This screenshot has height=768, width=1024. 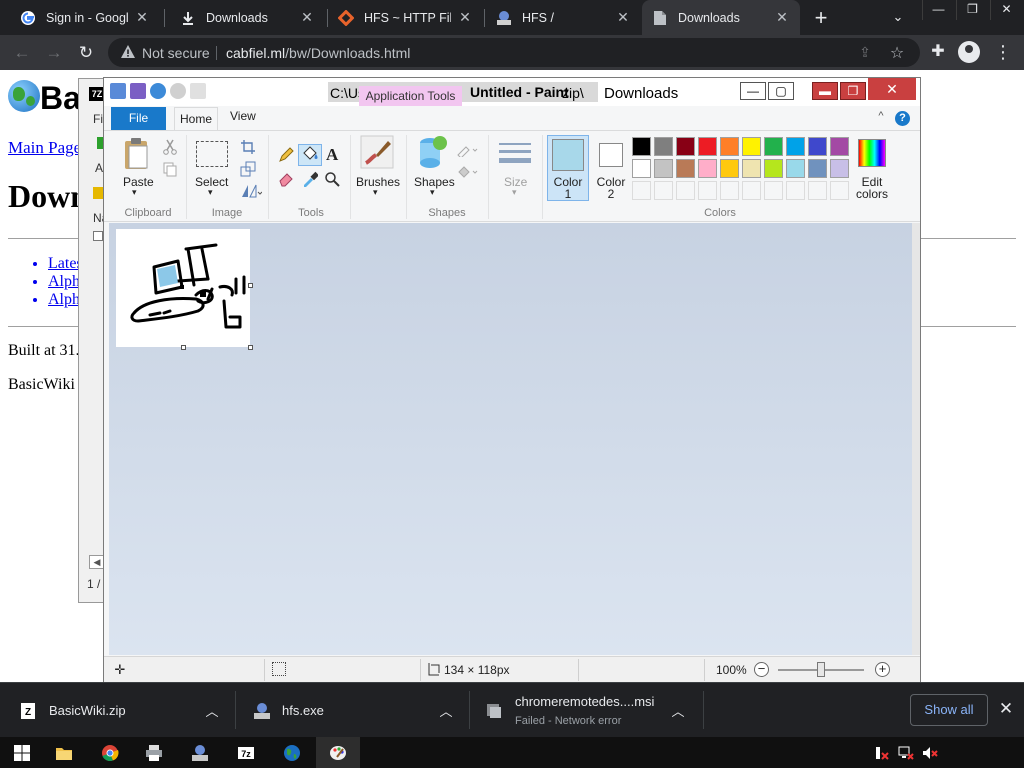 What do you see at coordinates (332, 179) in the screenshot?
I see `magnifier-icon` at bounding box center [332, 179].